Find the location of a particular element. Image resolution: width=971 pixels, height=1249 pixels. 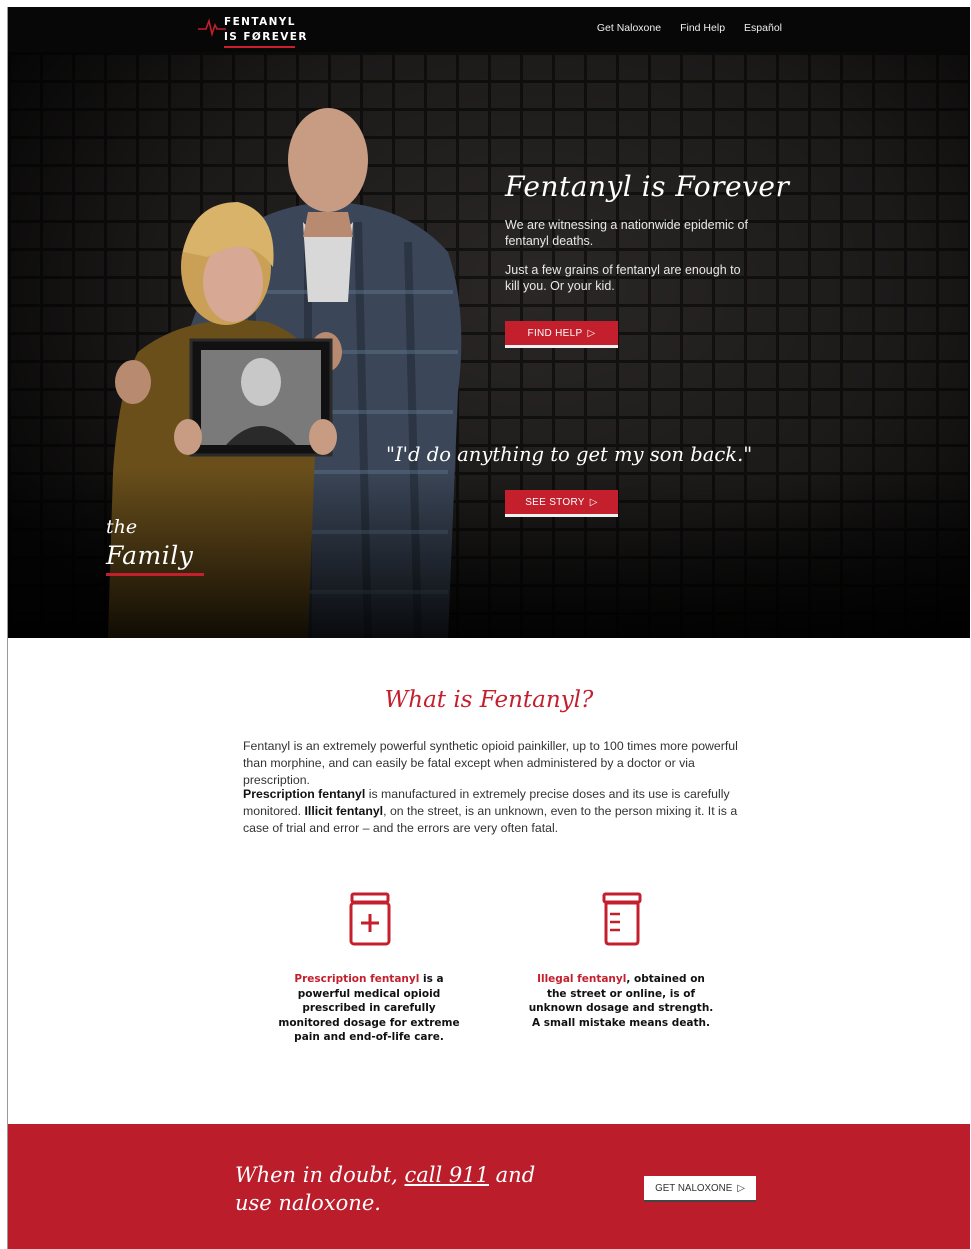

find-help-button: FIND HELP ▷ is located at coordinates (561, 334).